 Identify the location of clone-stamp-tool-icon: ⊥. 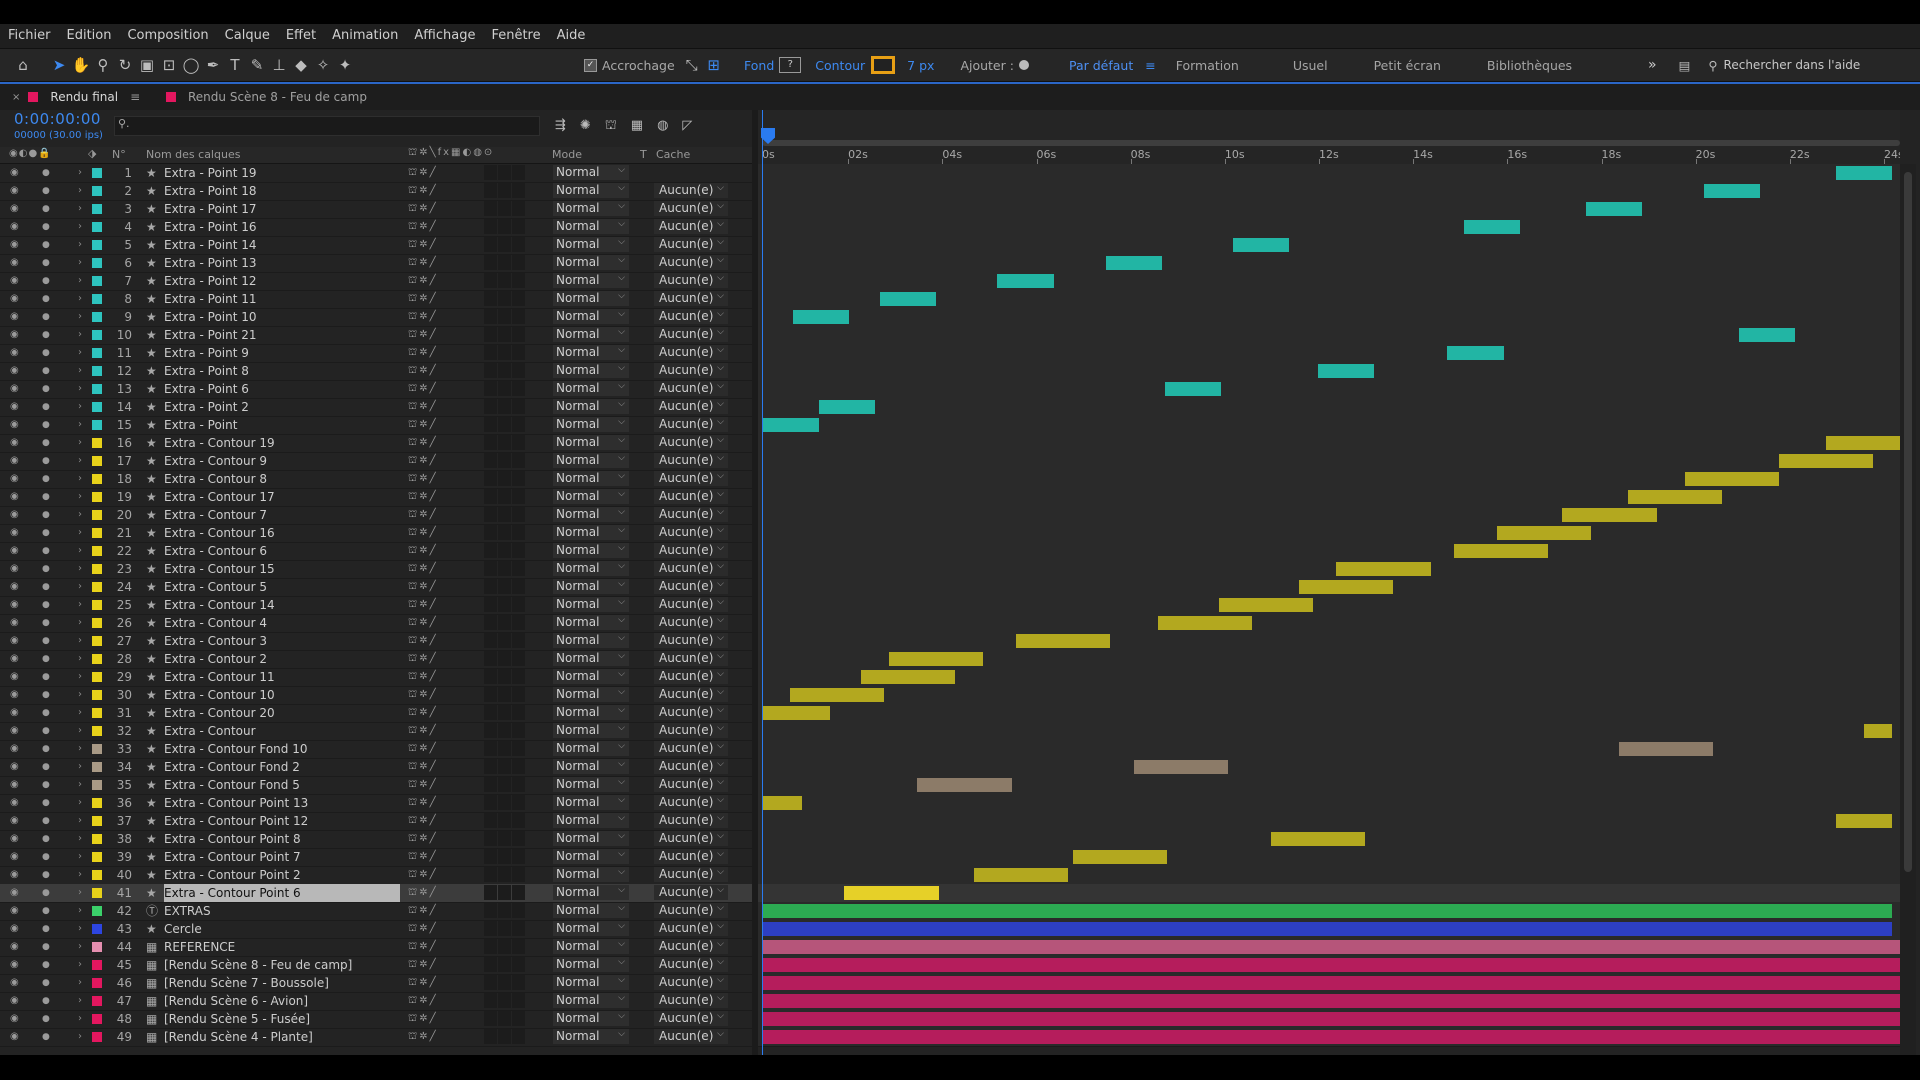
(279, 65).